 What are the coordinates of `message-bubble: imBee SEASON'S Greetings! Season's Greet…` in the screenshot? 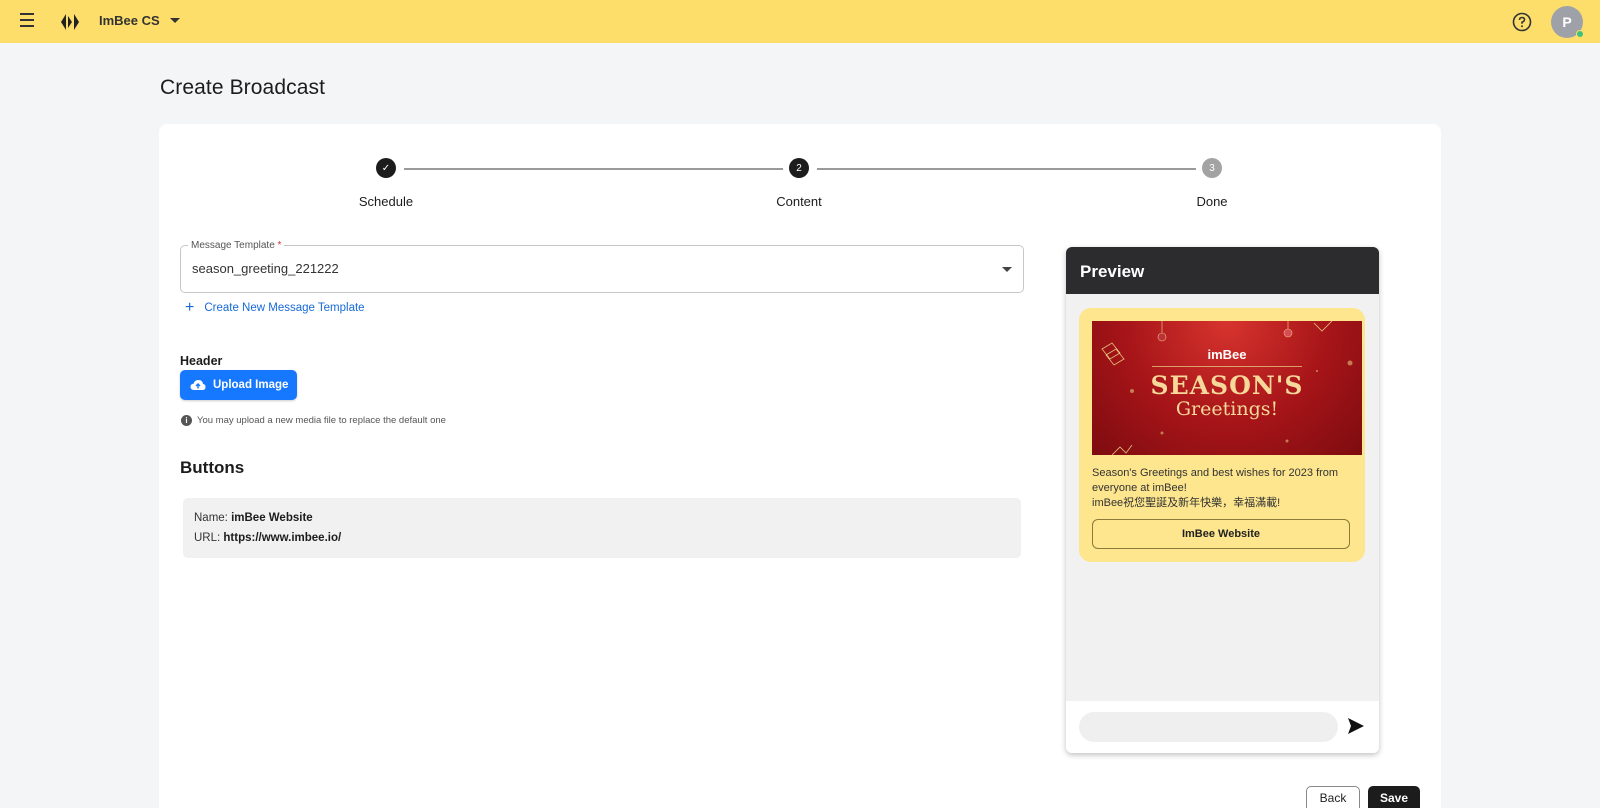 It's located at (1222, 435).